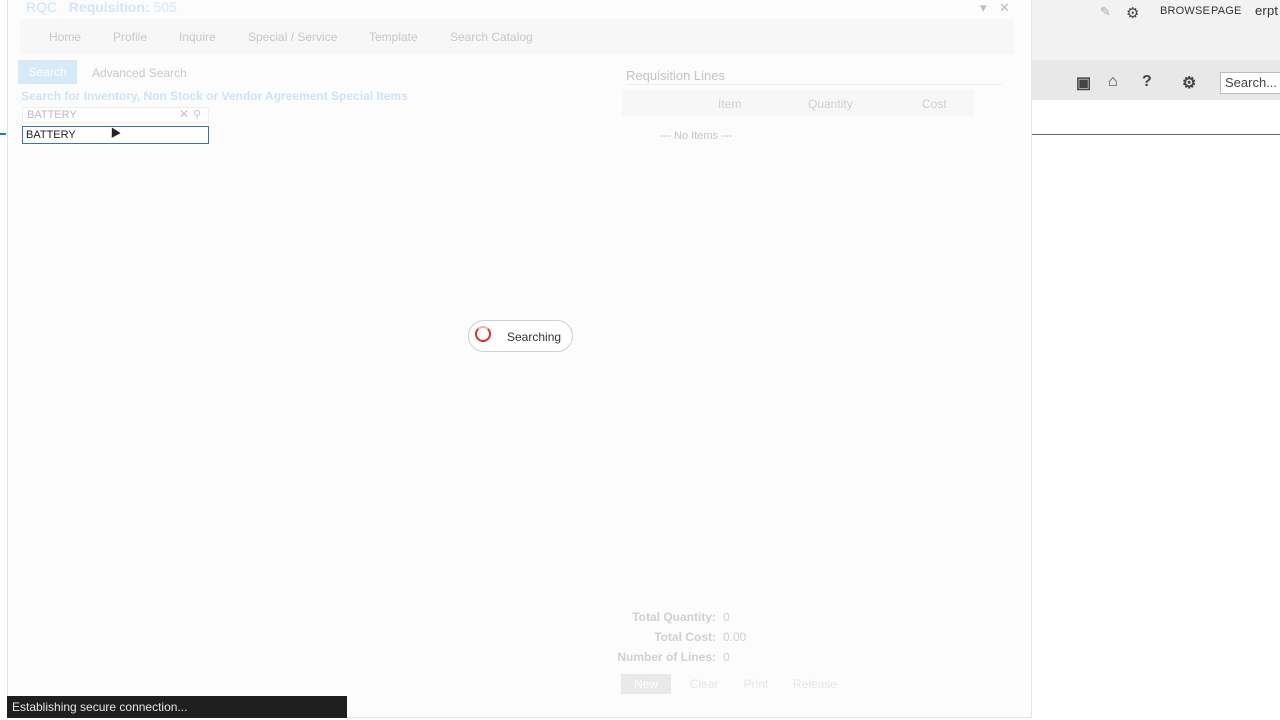  Describe the element at coordinates (534, 337) in the screenshot. I see `loading-text: Searching` at that location.